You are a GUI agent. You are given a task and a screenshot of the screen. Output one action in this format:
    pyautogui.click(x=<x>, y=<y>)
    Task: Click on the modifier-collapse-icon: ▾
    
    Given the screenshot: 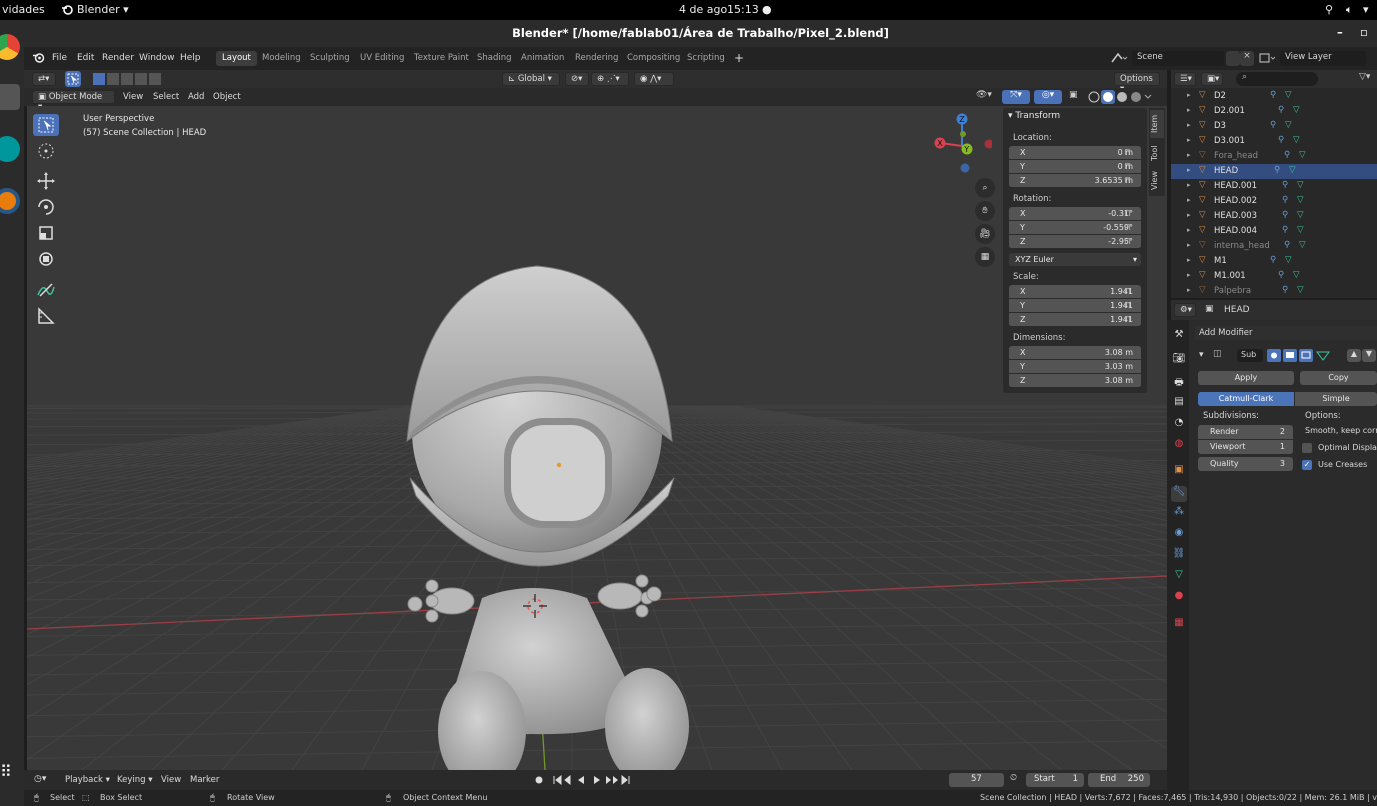 What is the action you would take?
    pyautogui.click(x=1201, y=355)
    